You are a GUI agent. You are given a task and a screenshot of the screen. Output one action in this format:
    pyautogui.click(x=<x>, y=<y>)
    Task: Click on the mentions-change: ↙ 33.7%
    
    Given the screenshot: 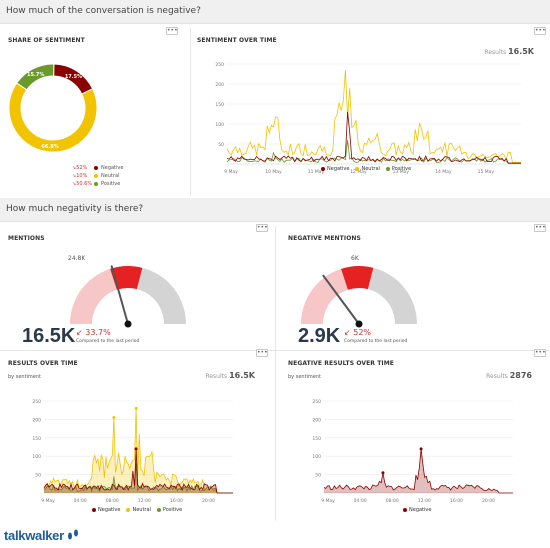 What is the action you would take?
    pyautogui.click(x=93, y=332)
    